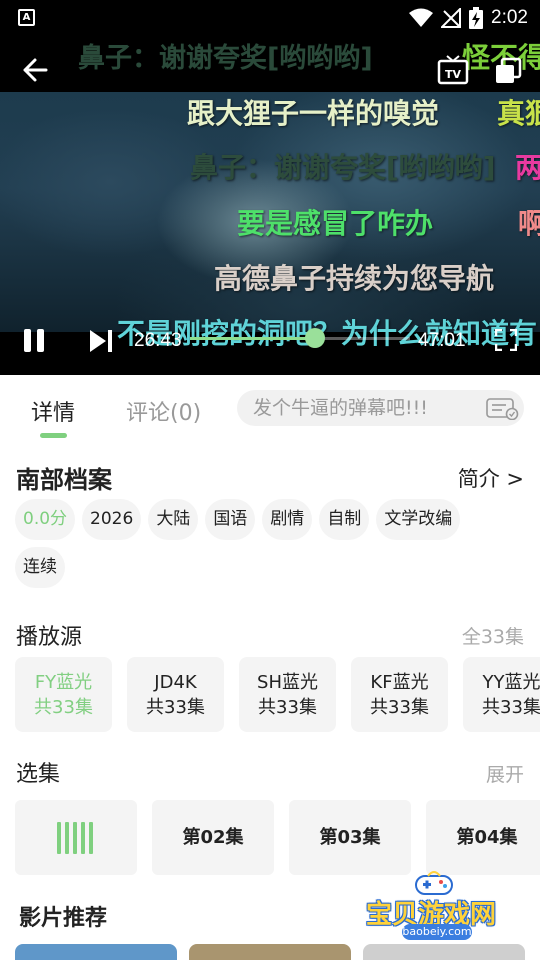 The height and width of the screenshot is (960, 540). I want to click on no-signal-icon, so click(451, 18).